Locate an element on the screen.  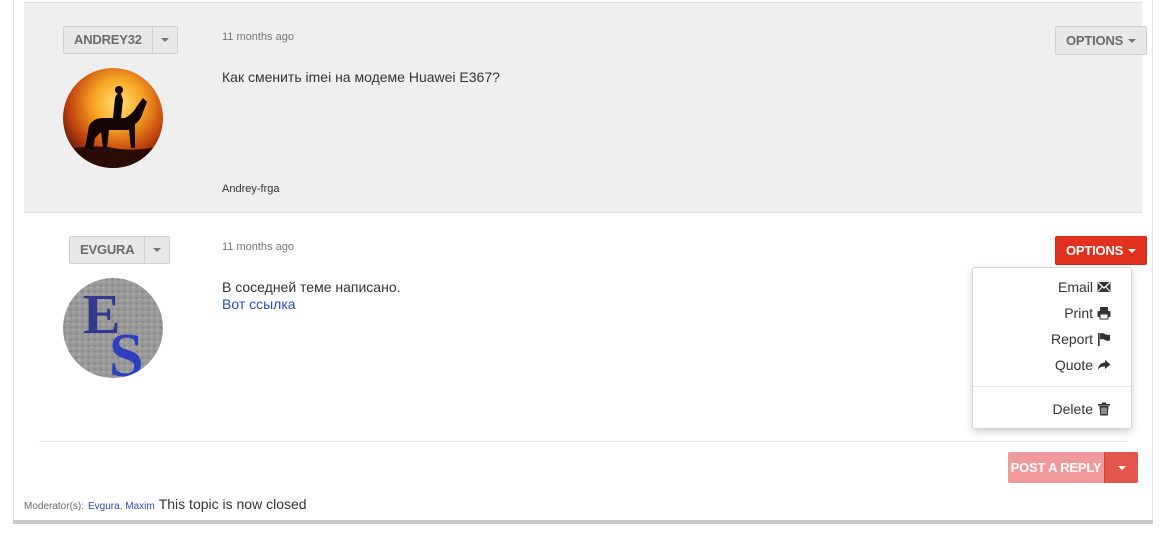
envelope-icon is located at coordinates (1104, 287).